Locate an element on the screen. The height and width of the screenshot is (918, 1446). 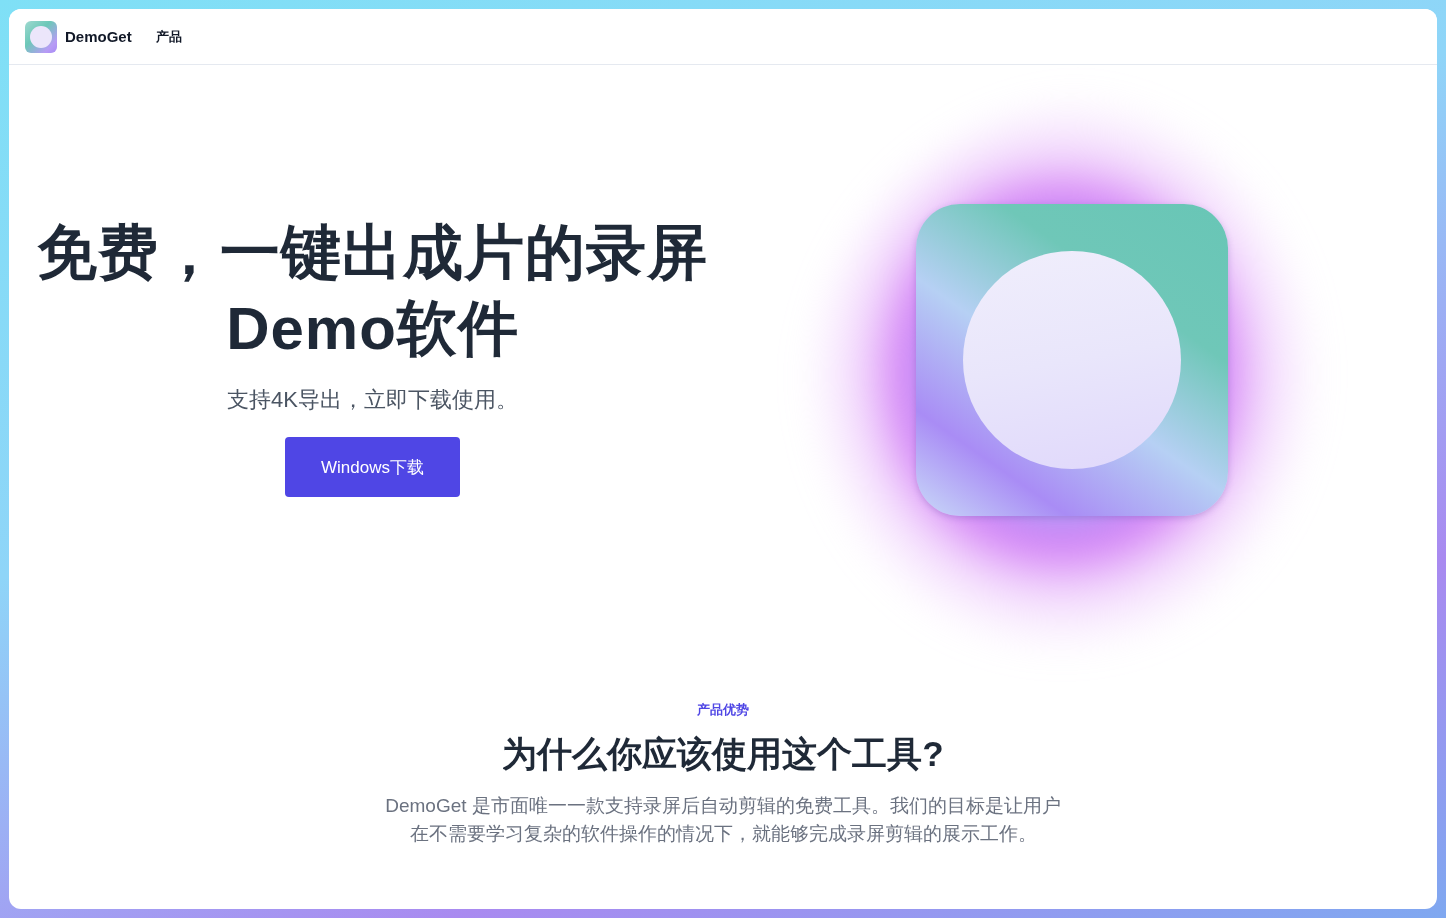
app-icon is located at coordinates (1071, 360).